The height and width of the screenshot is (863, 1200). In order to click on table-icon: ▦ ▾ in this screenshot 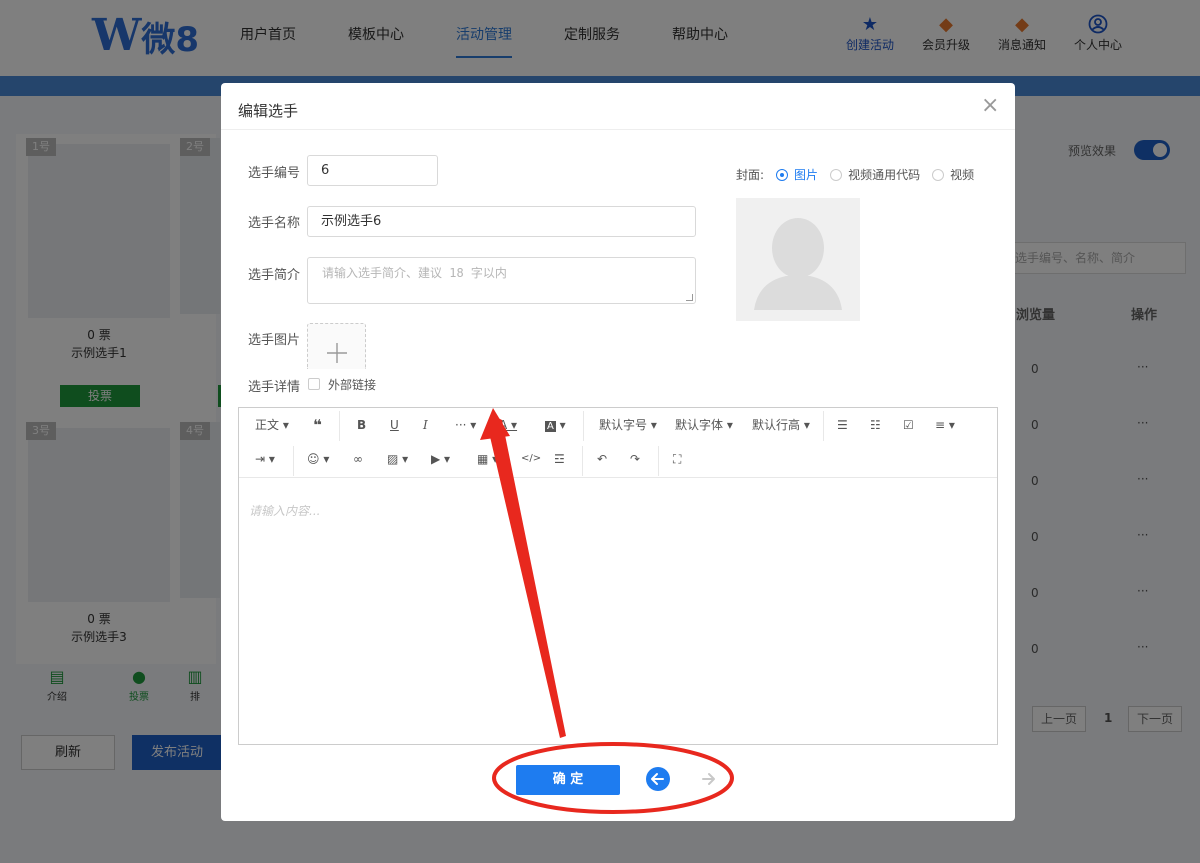, I will do `click(487, 459)`.